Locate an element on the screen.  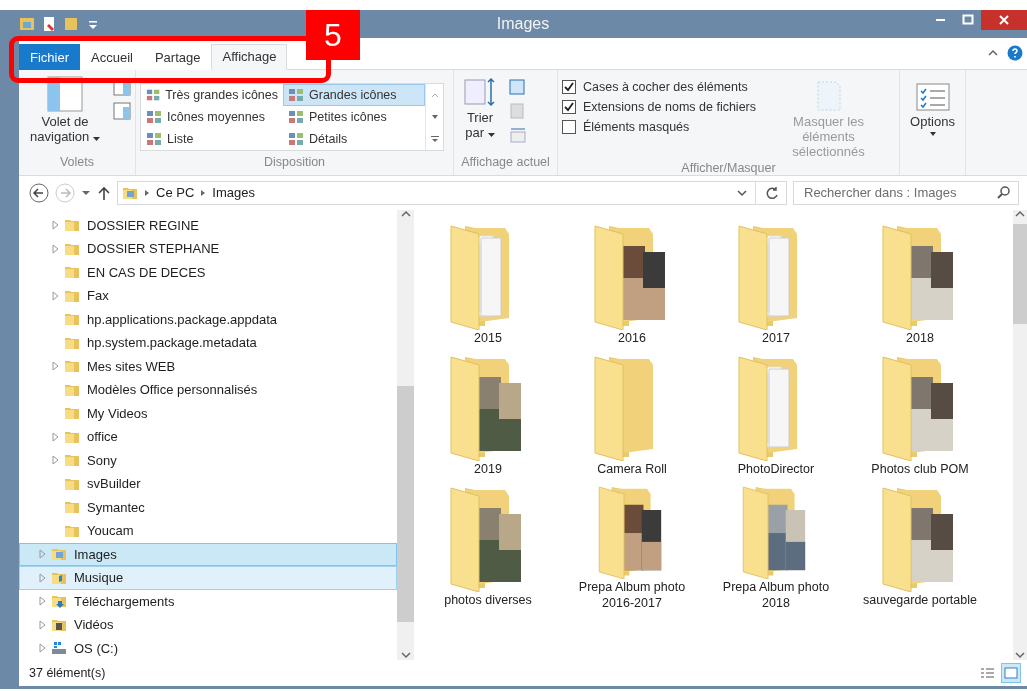
tree-item: DOSSIER STEPHANE is located at coordinates (208, 249).